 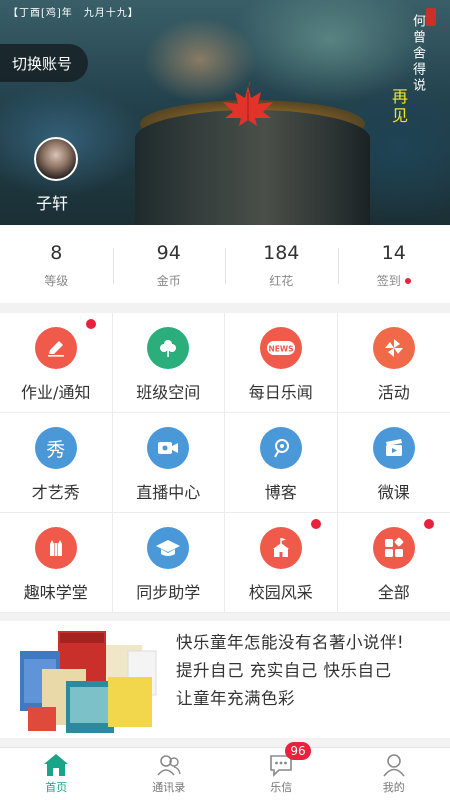 I want to click on nav-item-home: 首页, so click(x=56, y=774).